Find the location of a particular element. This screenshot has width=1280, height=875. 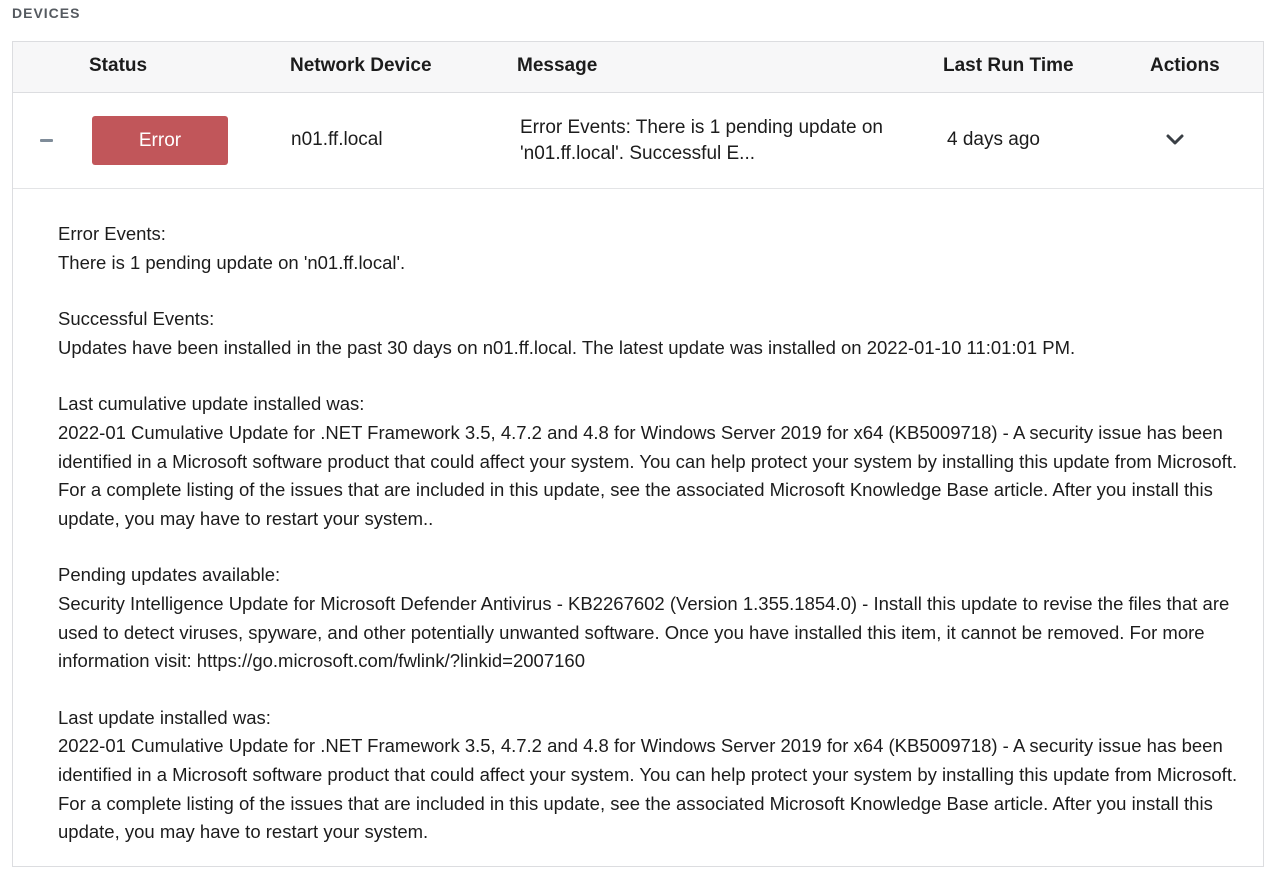

minus-icon is located at coordinates (47, 141).